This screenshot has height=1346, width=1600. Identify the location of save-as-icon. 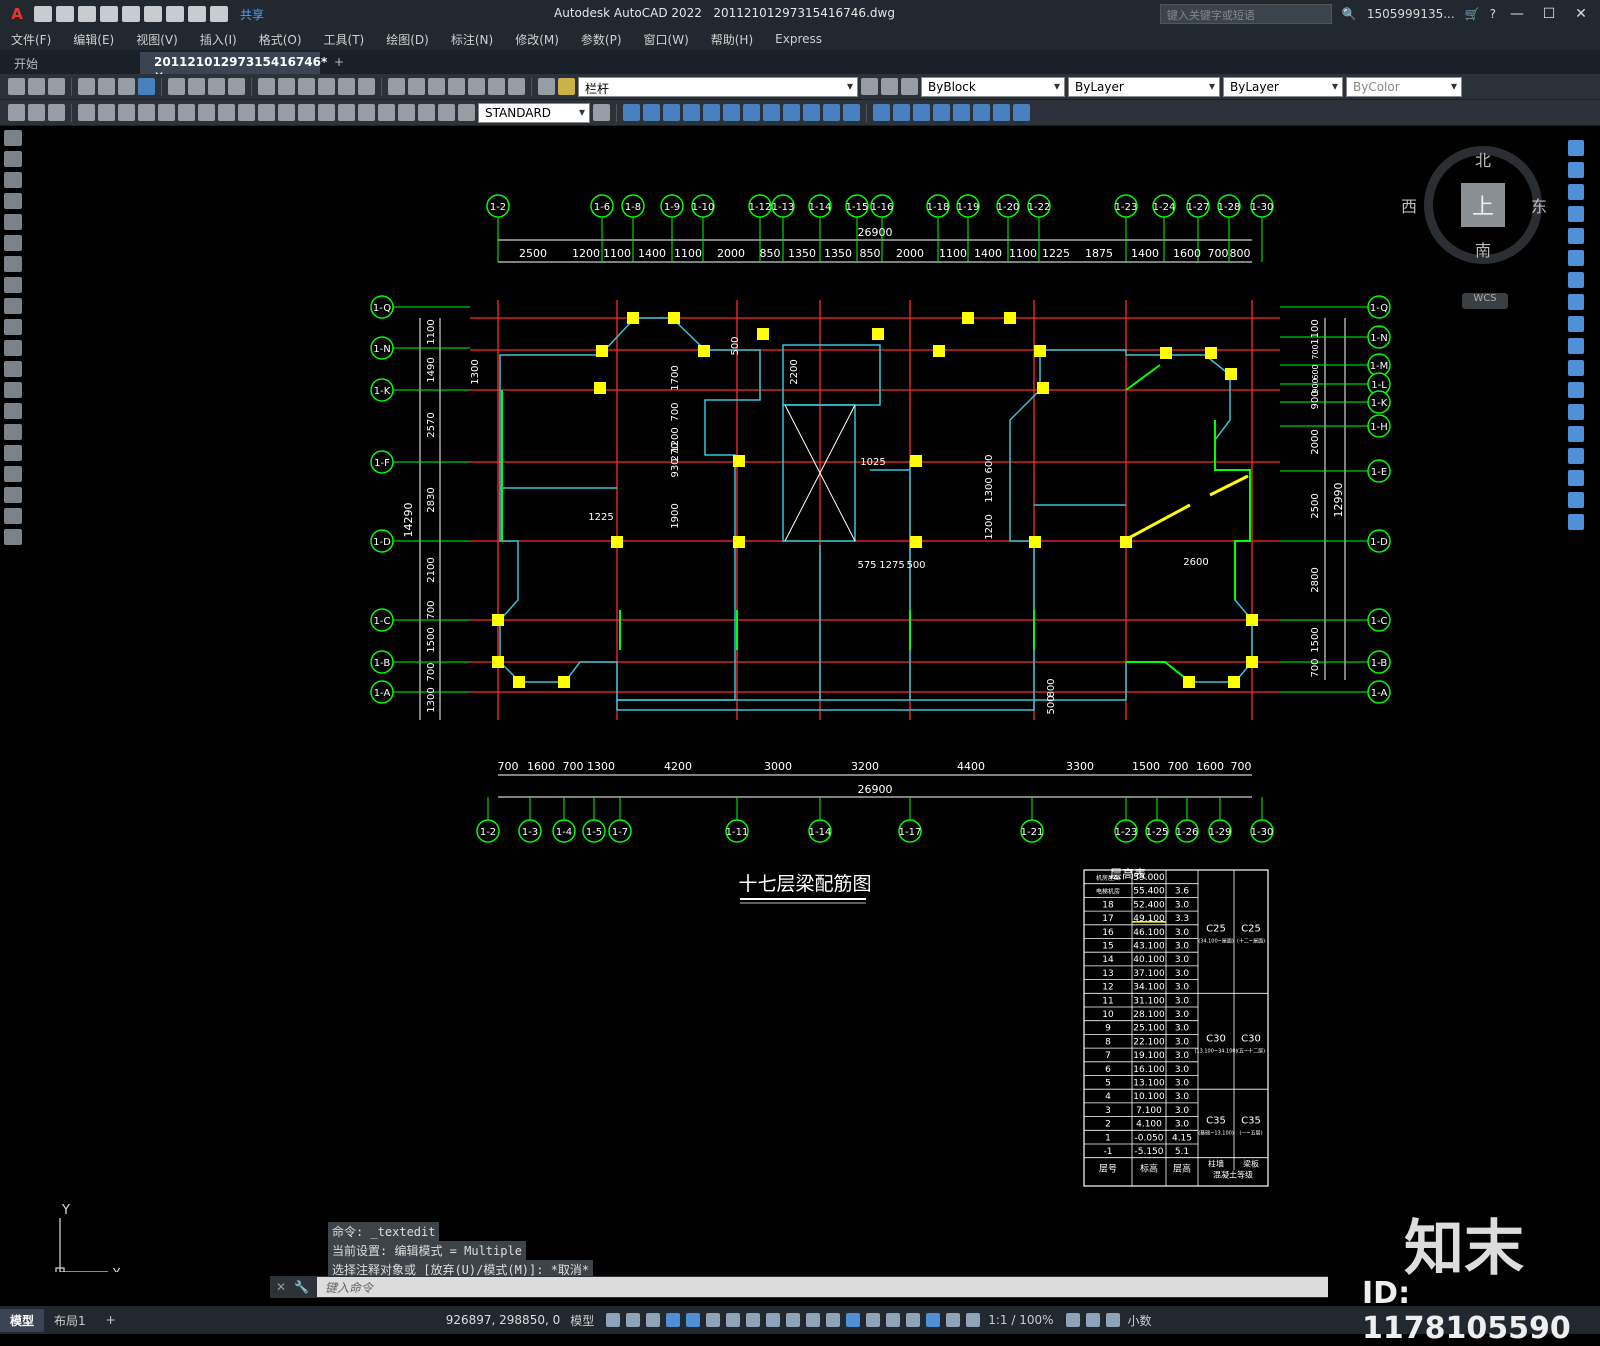
(109, 14).